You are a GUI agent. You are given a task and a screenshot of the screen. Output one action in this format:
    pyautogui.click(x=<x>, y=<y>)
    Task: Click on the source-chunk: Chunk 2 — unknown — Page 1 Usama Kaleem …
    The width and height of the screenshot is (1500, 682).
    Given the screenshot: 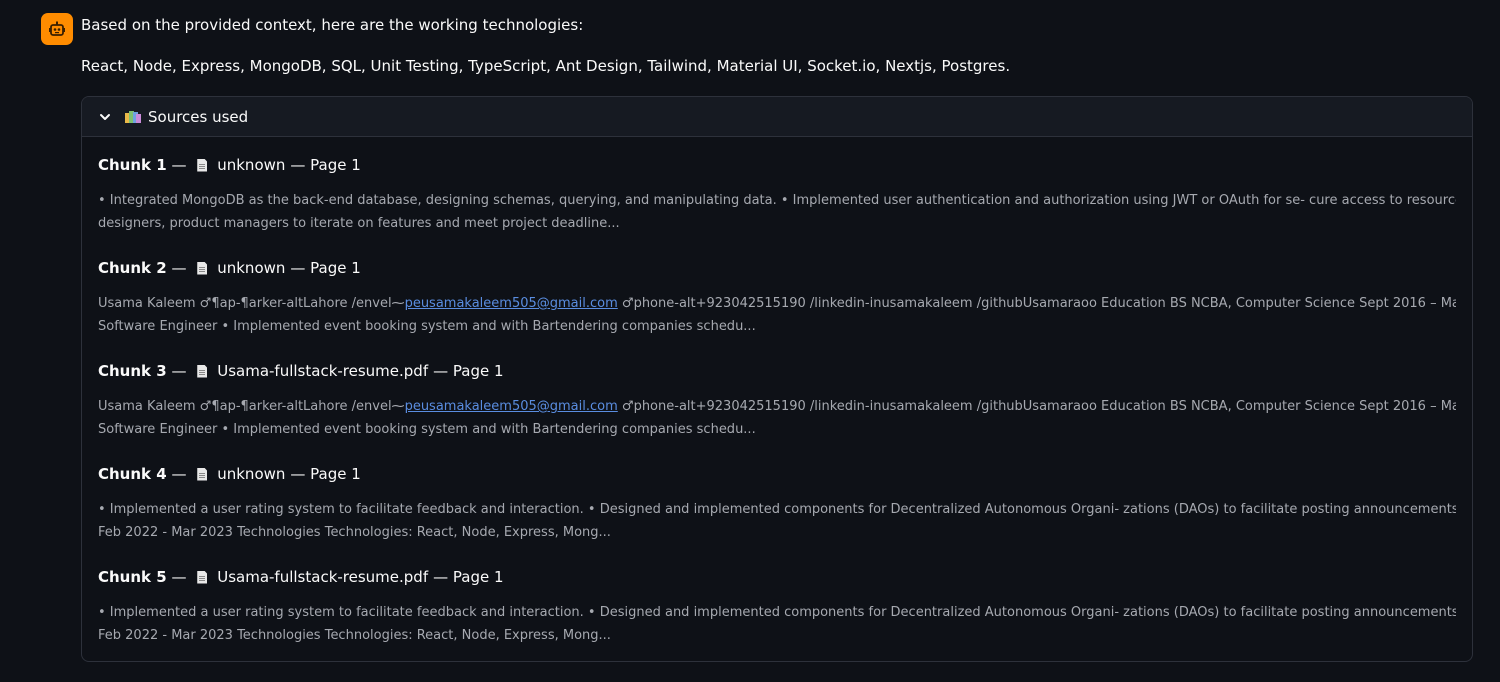 What is the action you would take?
    pyautogui.click(x=777, y=301)
    